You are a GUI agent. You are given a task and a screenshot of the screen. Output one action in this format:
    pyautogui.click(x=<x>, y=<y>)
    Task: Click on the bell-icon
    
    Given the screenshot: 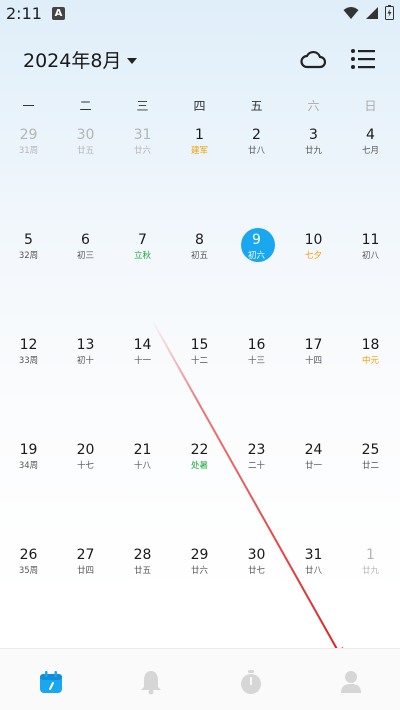 What is the action you would take?
    pyautogui.click(x=151, y=683)
    